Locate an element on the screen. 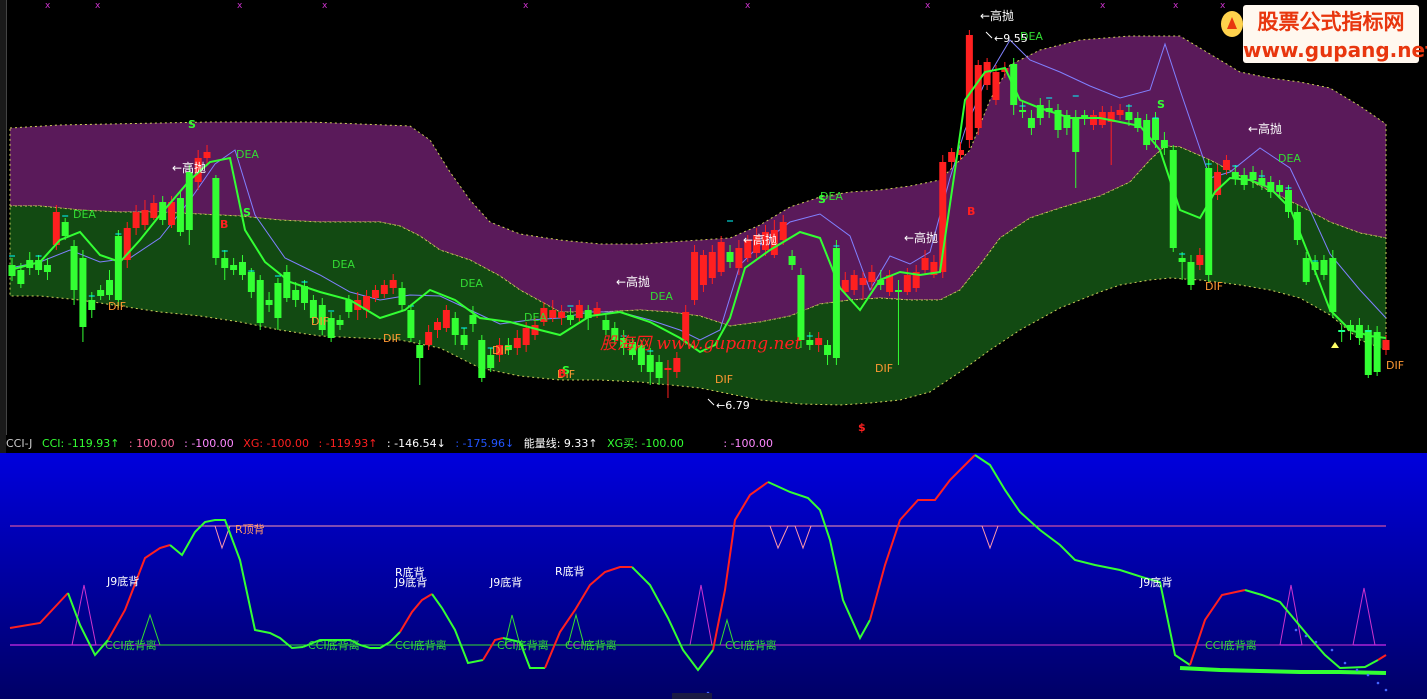 The height and width of the screenshot is (699, 1427). value-5: : -175.96↓ is located at coordinates (485, 443).